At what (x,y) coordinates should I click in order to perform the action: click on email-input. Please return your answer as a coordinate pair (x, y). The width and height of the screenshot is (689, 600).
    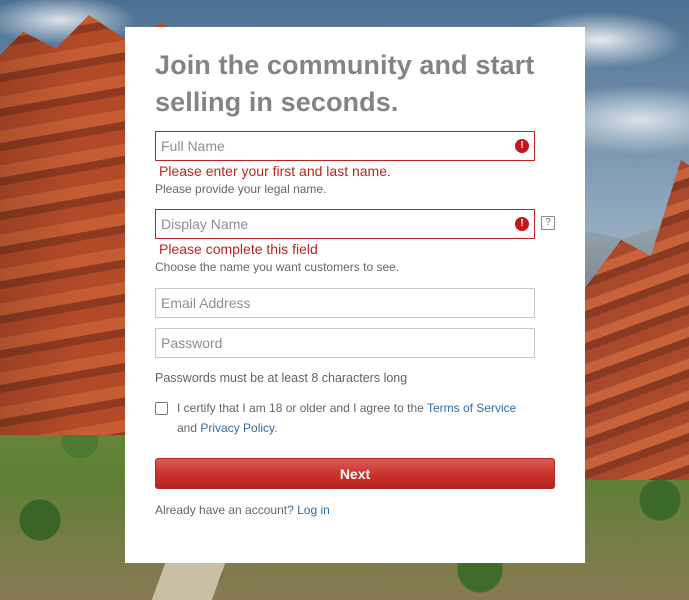
    Looking at the image, I should click on (345, 303).